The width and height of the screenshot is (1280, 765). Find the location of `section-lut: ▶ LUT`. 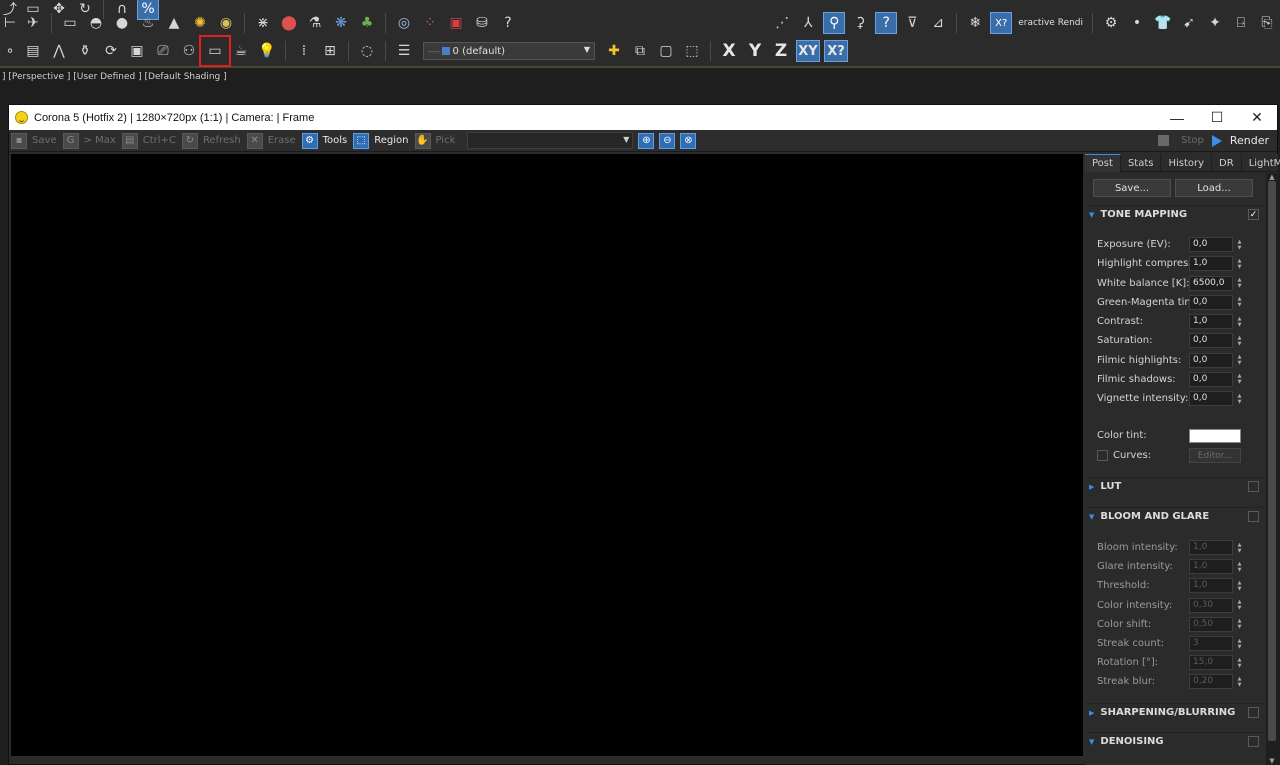

section-lut: ▶ LUT is located at coordinates (1175, 486).